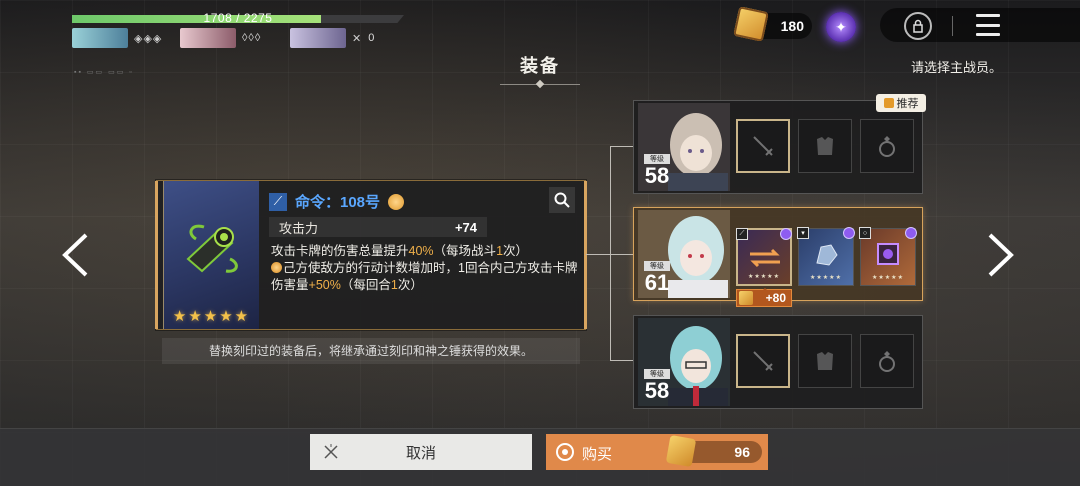  I want to click on magnify-button, so click(562, 200).